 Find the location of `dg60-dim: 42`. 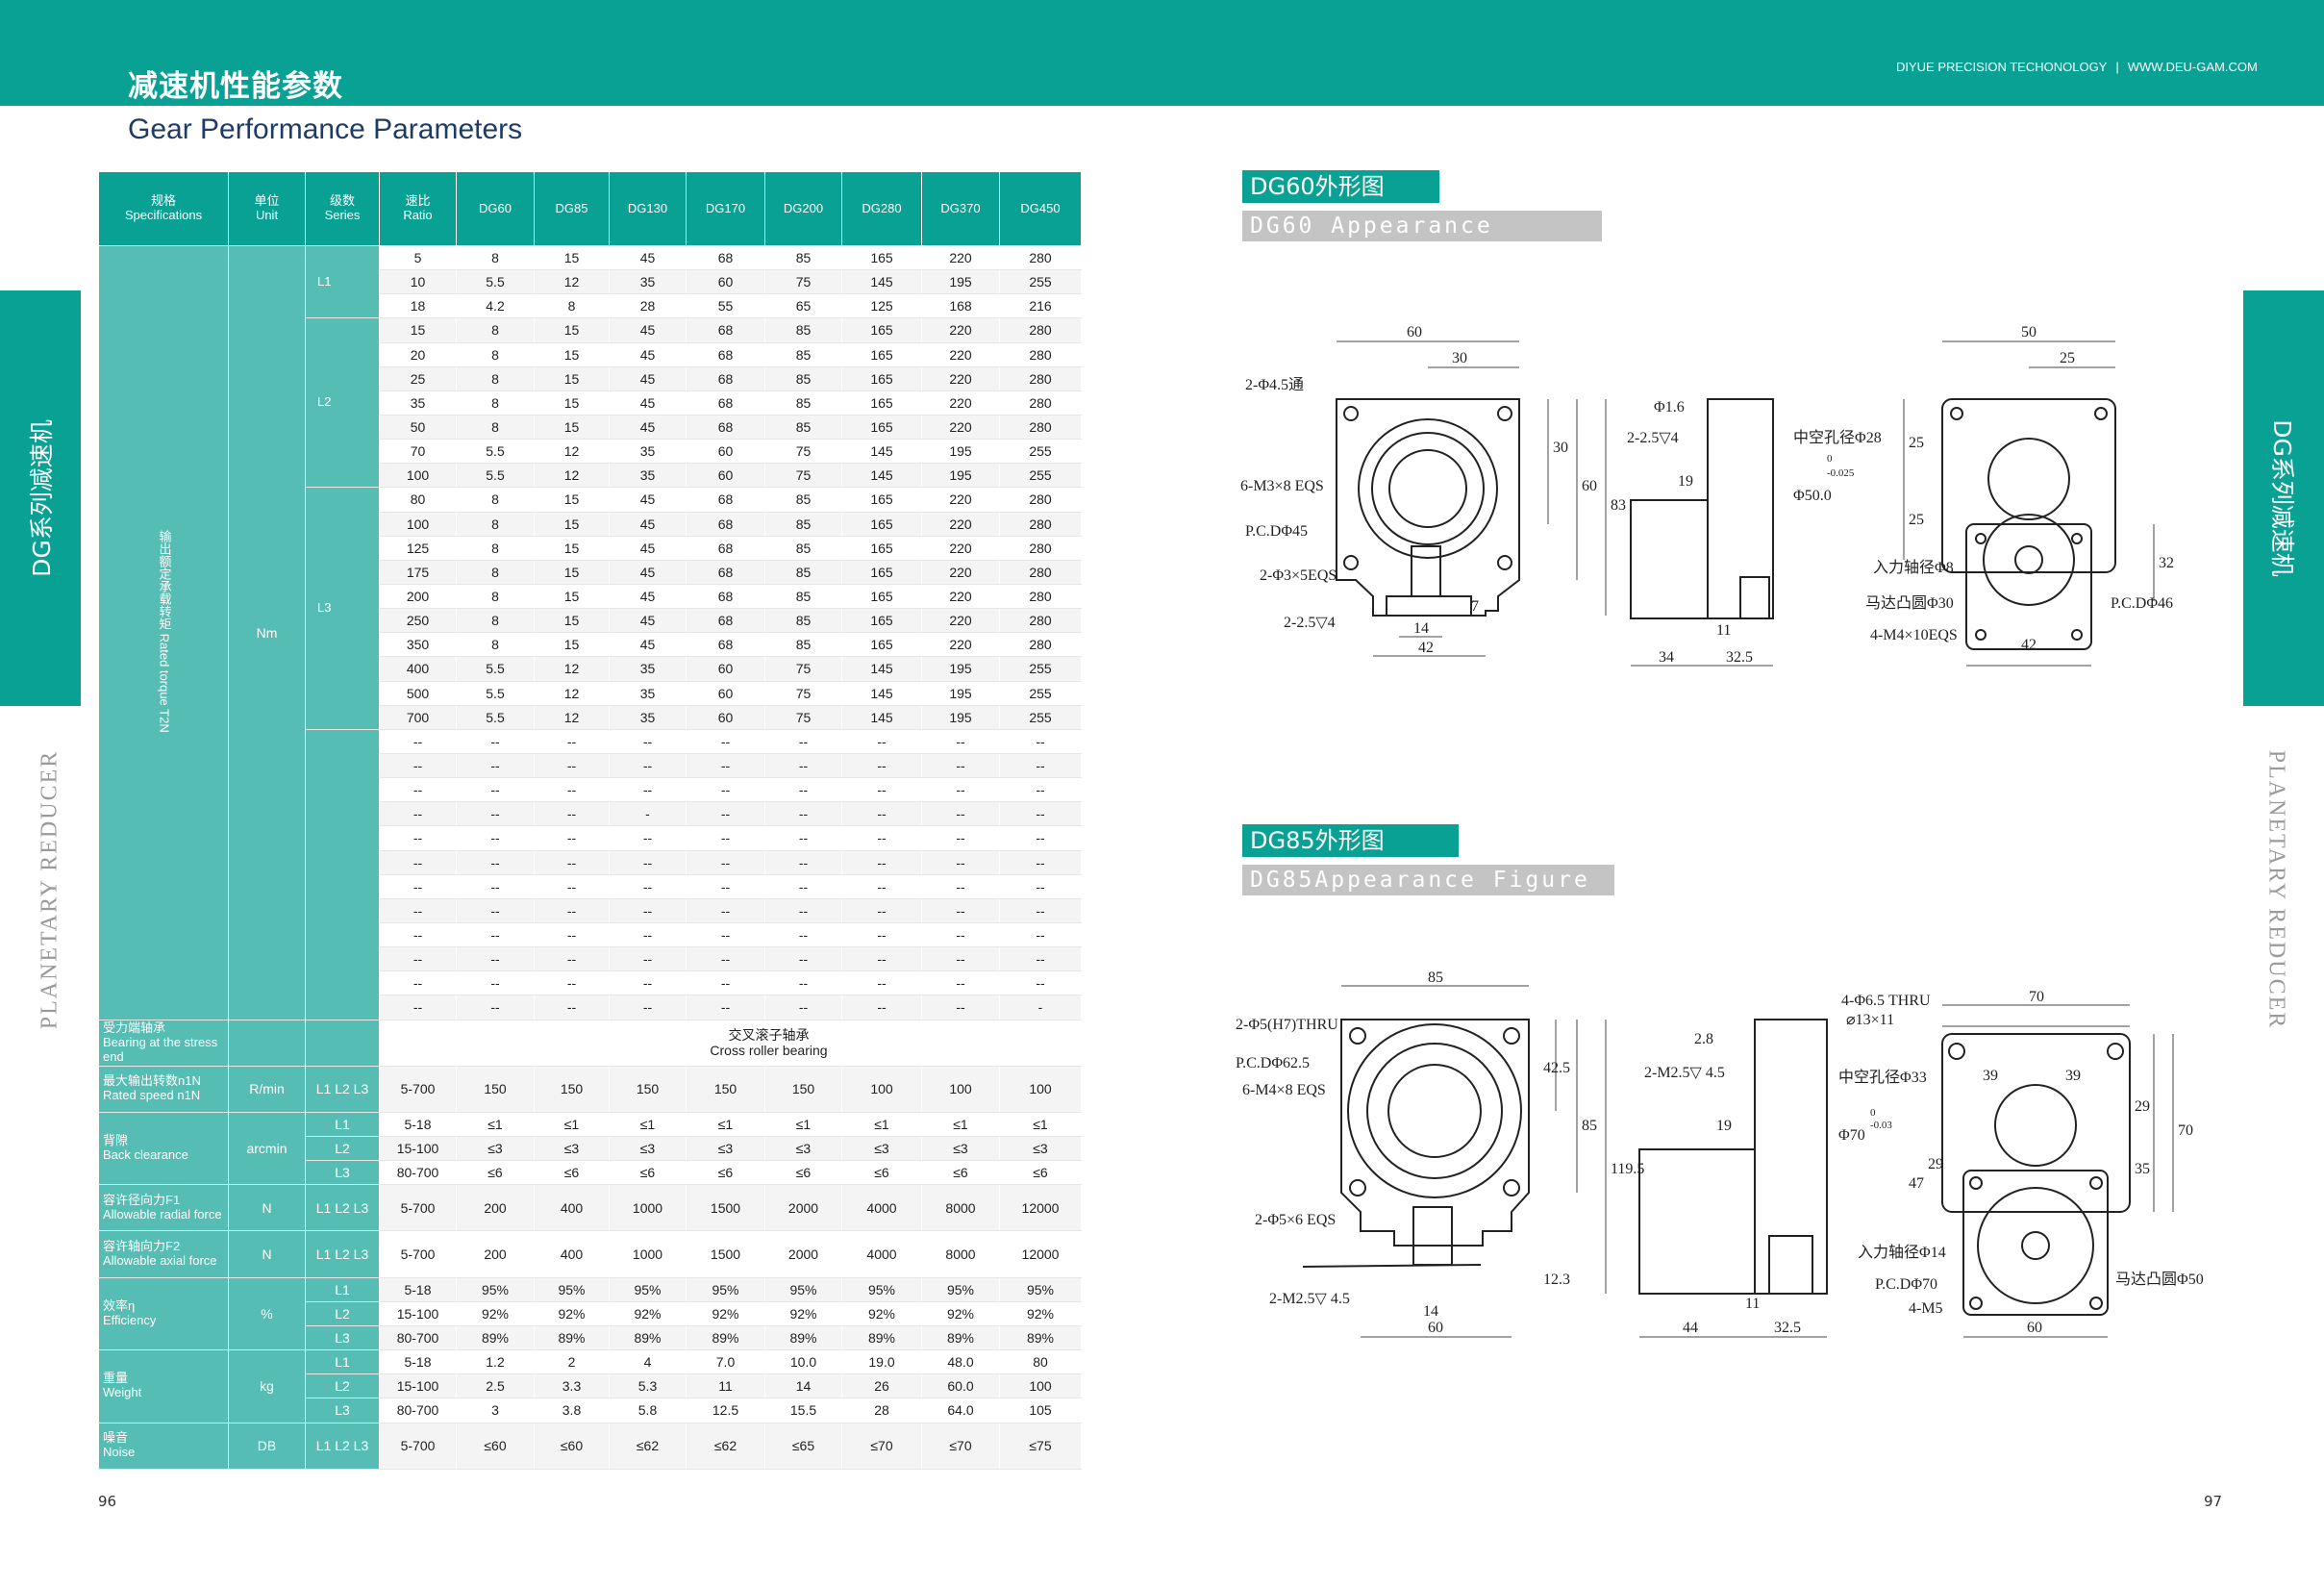

dg60-dim: 42 is located at coordinates (2029, 645).